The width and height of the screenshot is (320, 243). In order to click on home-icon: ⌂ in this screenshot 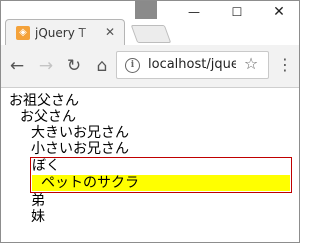, I will do `click(102, 66)`.